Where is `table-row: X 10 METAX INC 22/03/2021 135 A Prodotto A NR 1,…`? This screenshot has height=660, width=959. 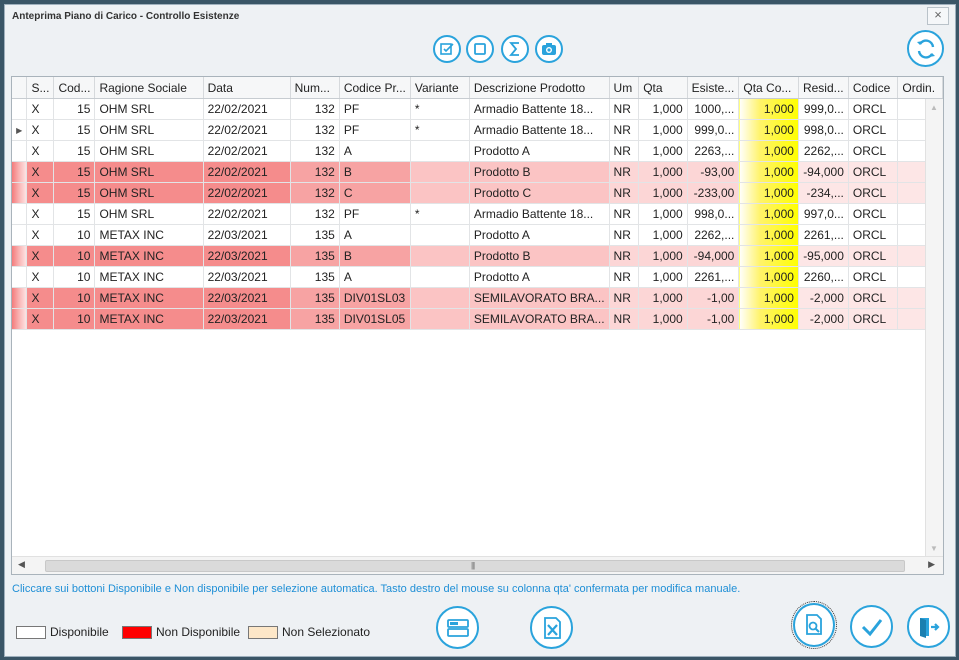 table-row: X 10 METAX INC 22/03/2021 135 A Prodotto A NR 1,… is located at coordinates (477, 235).